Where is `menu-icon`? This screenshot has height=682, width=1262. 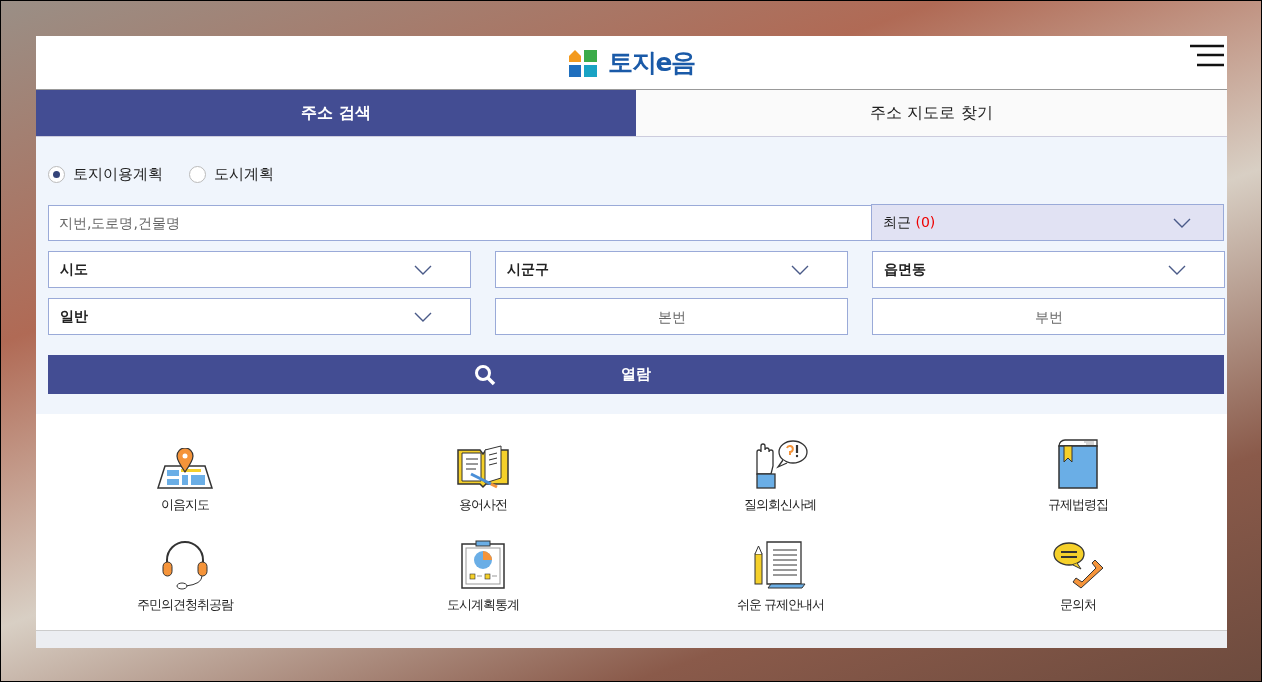 menu-icon is located at coordinates (1207, 56).